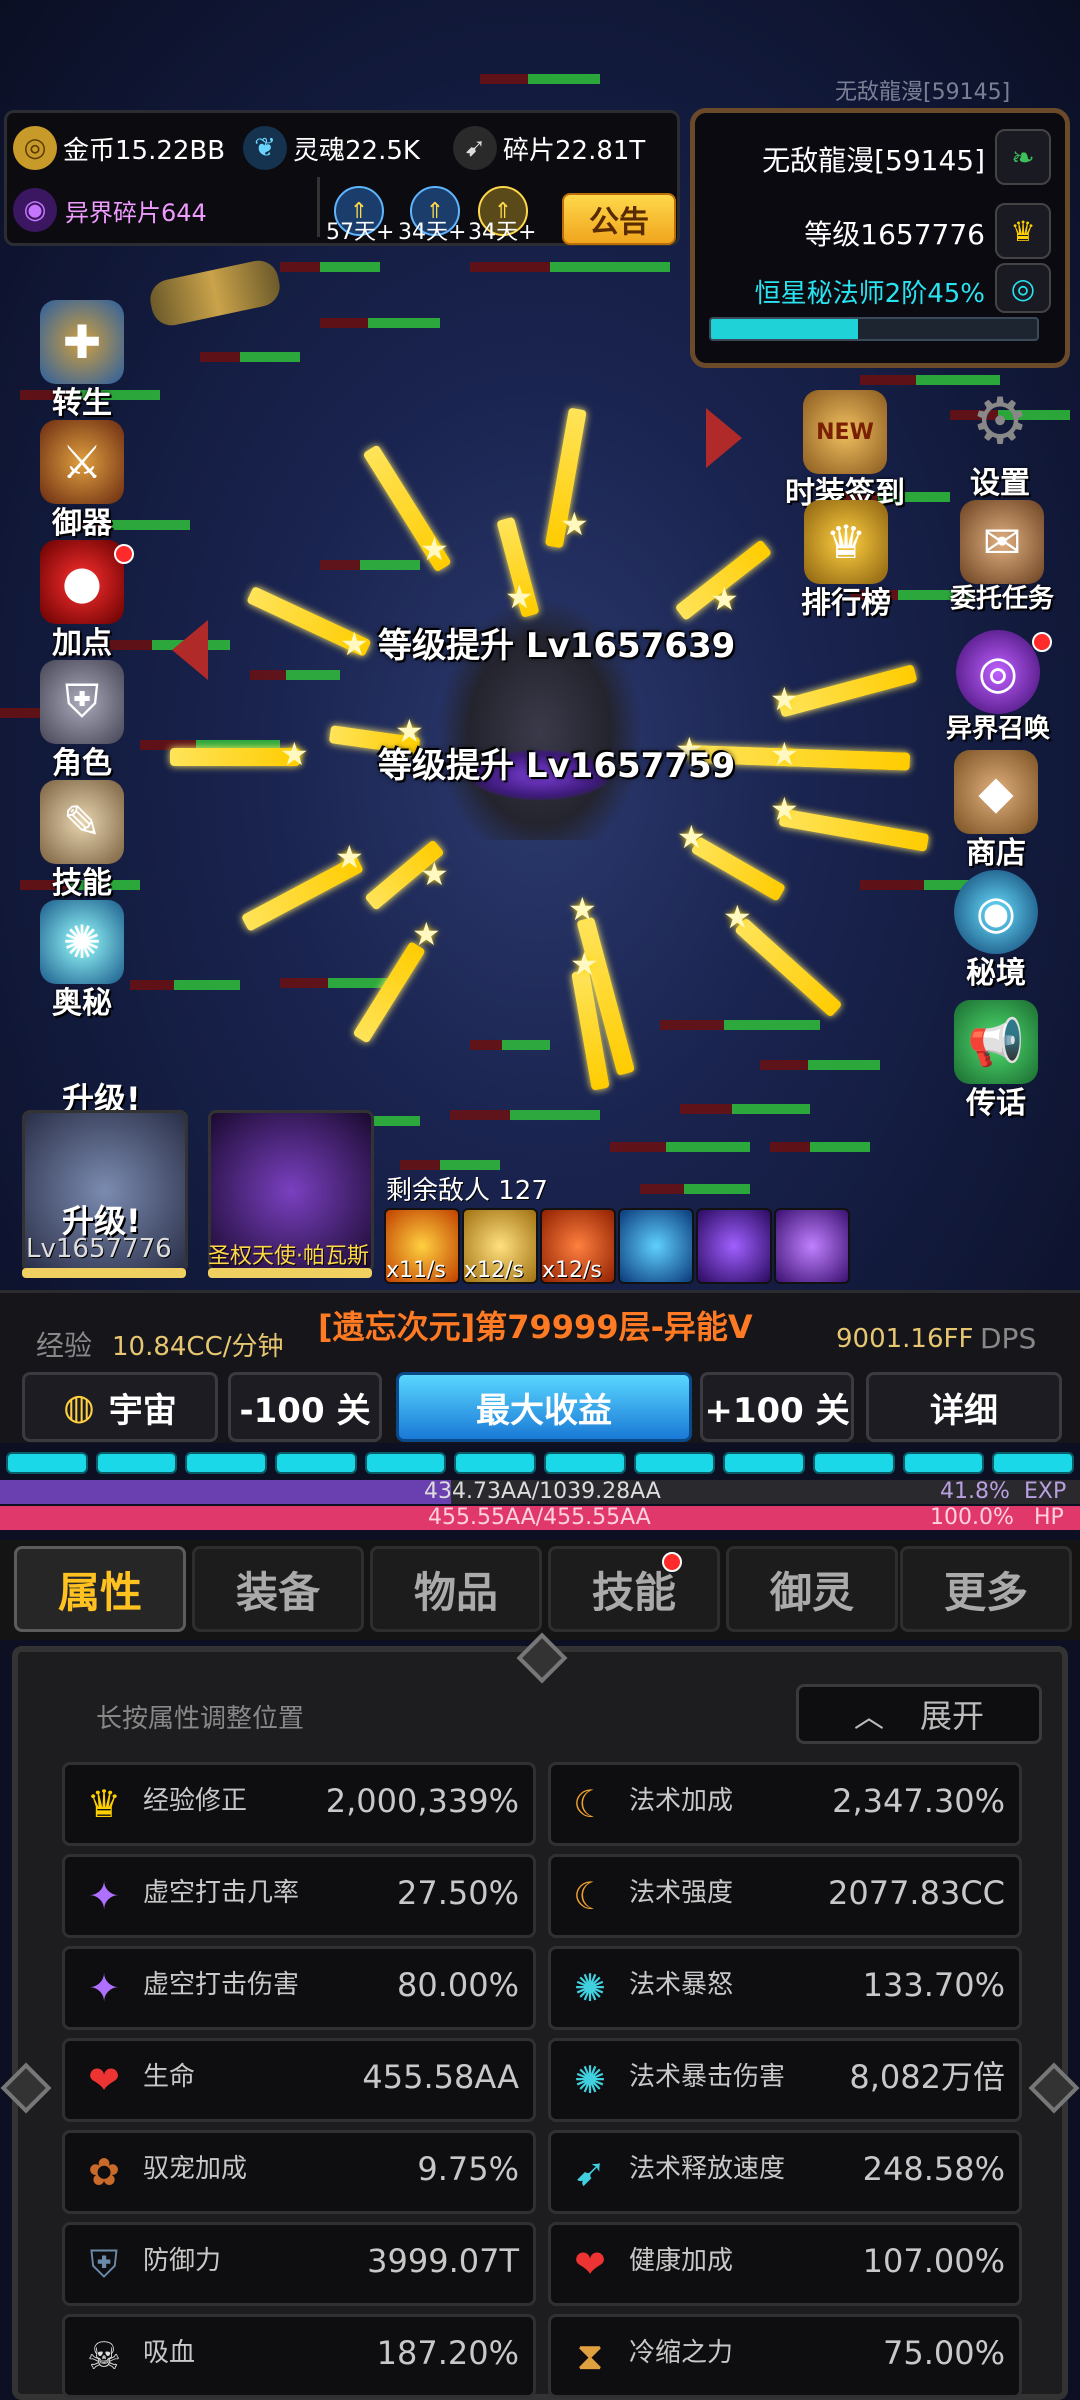 The width and height of the screenshot is (1080, 2400). What do you see at coordinates (656, 1246) in the screenshot?
I see `skill-water-icon` at bounding box center [656, 1246].